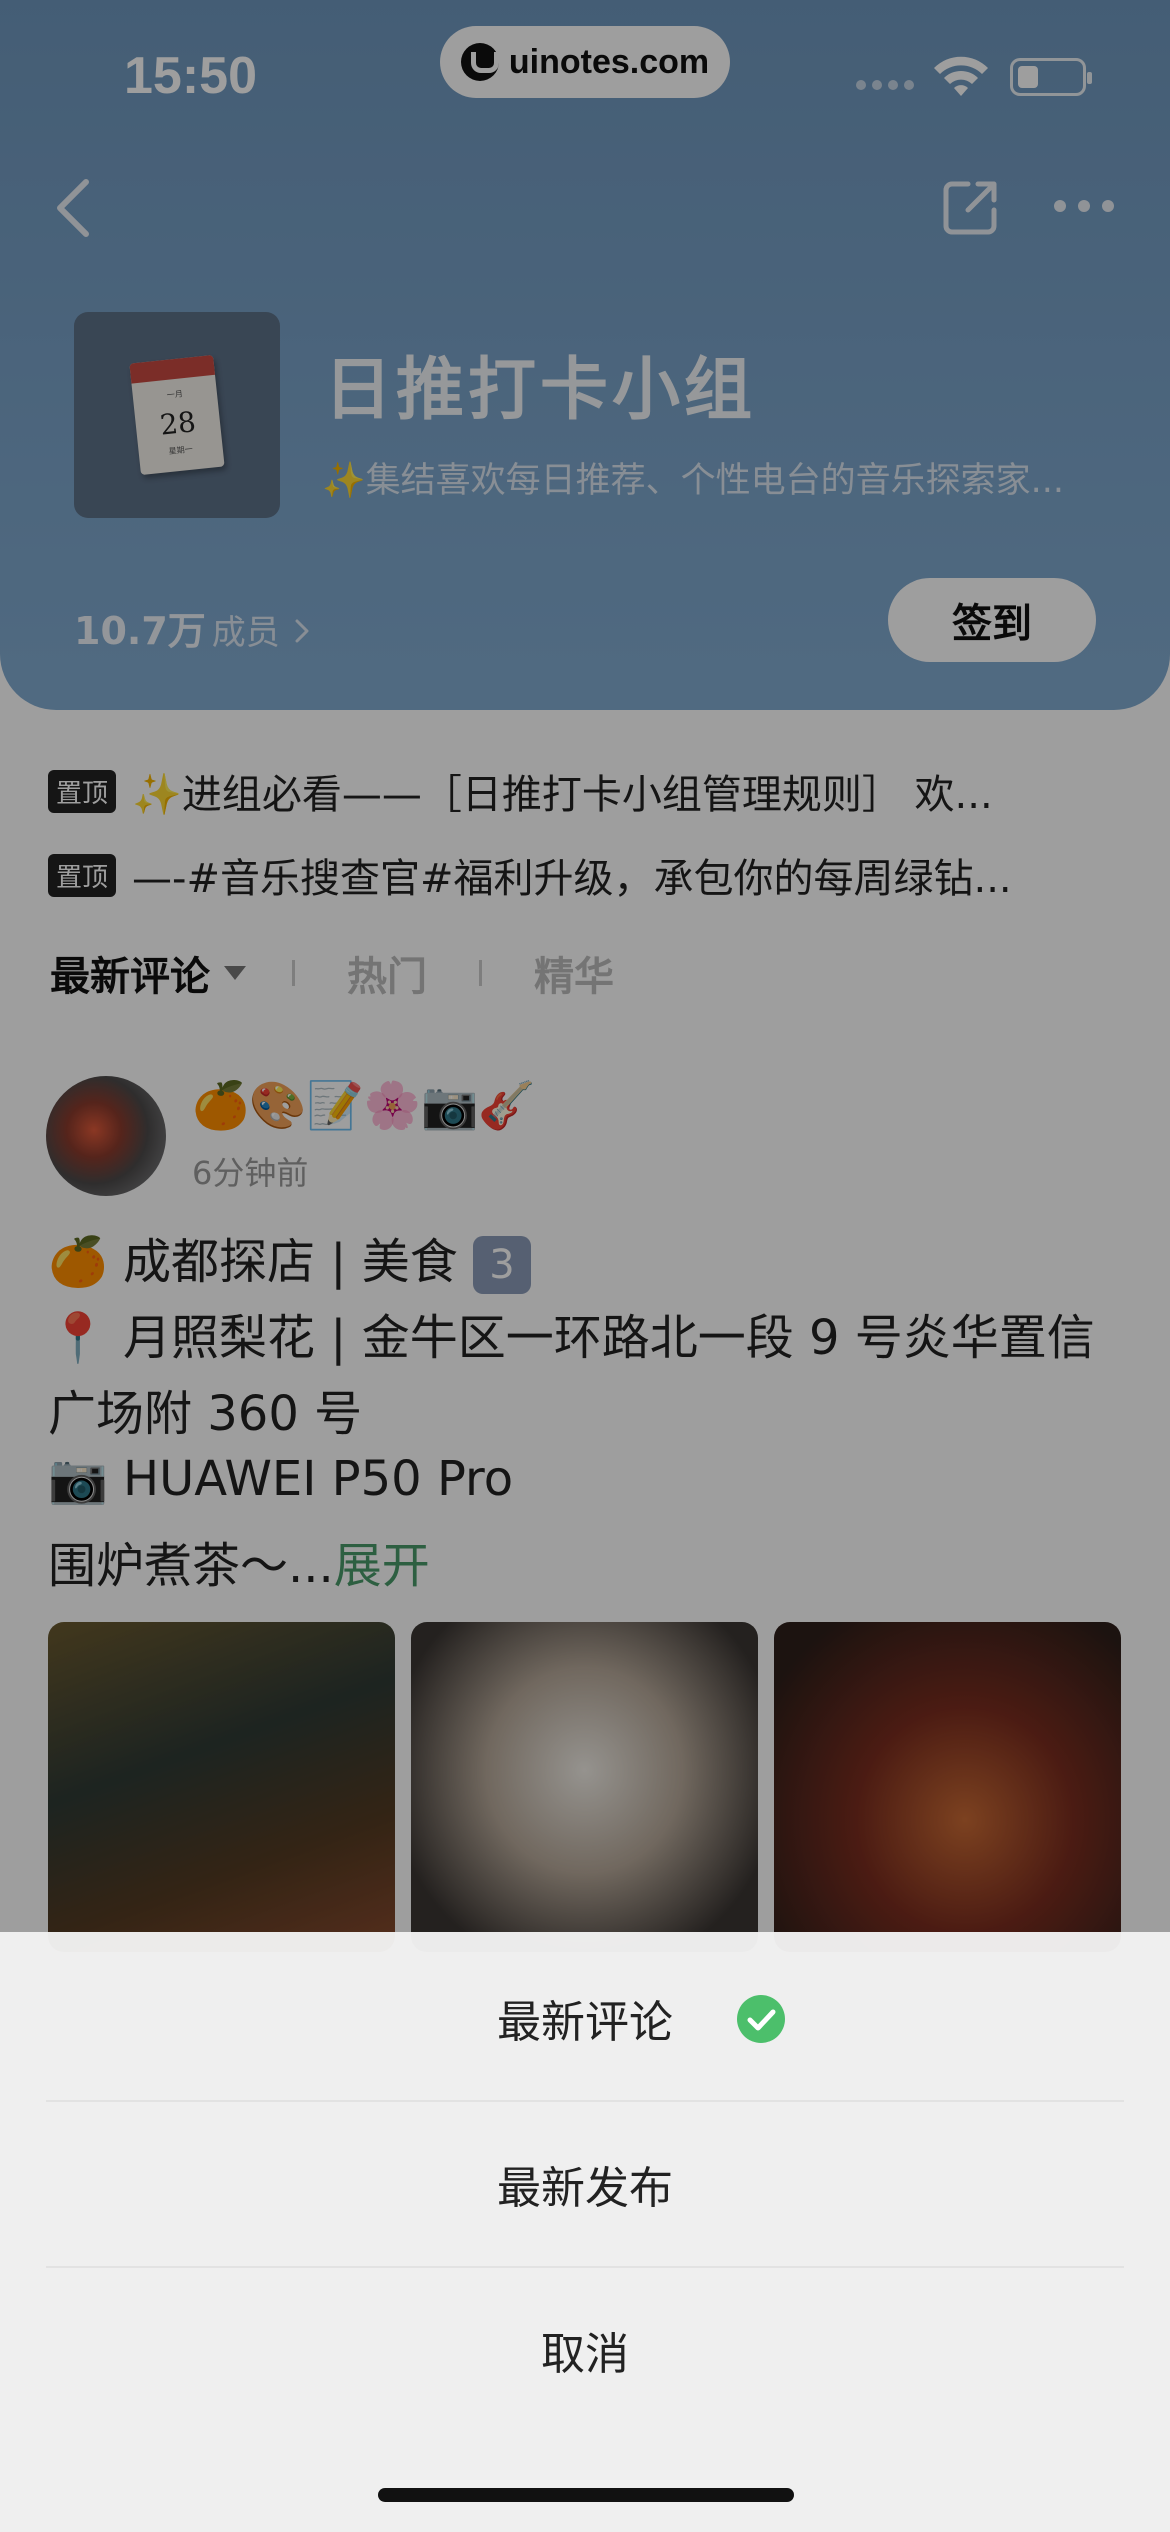  Describe the element at coordinates (585, 2184) in the screenshot. I see `option-latest-publish: 最新发布` at that location.